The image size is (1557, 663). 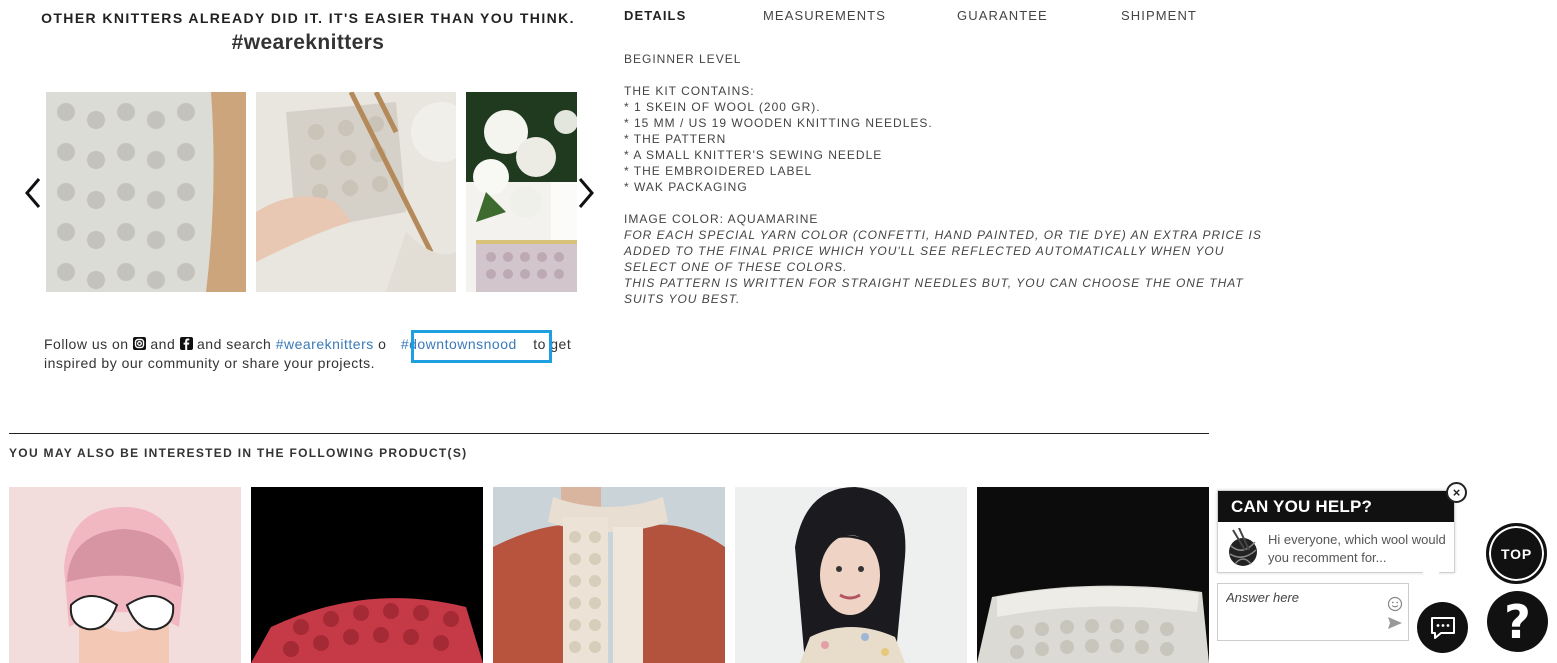 I want to click on section-divider, so click(x=609, y=433).